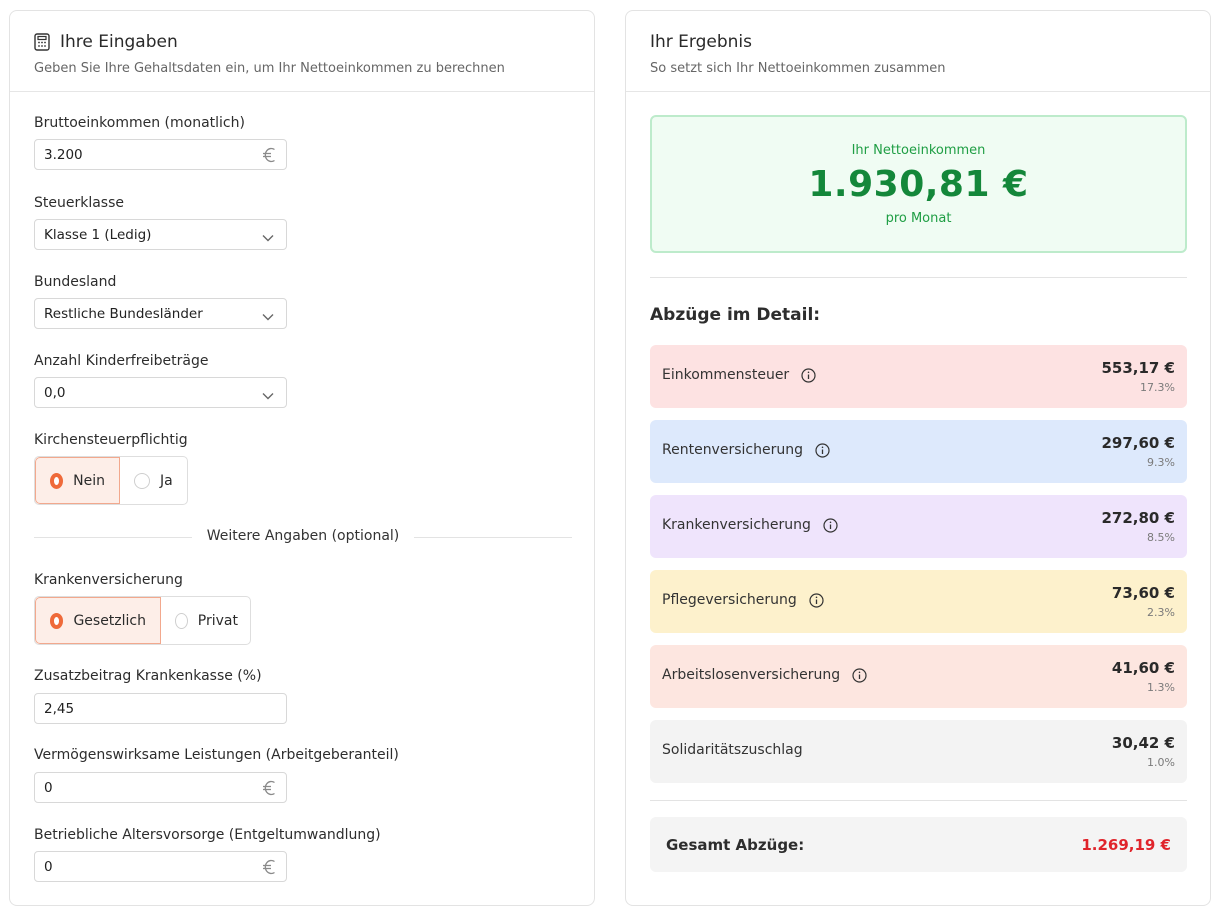 The width and height of the screenshot is (1224, 916). What do you see at coordinates (153, 480) in the screenshot?
I see `kirchensteuer-option-ja: Ja` at bounding box center [153, 480].